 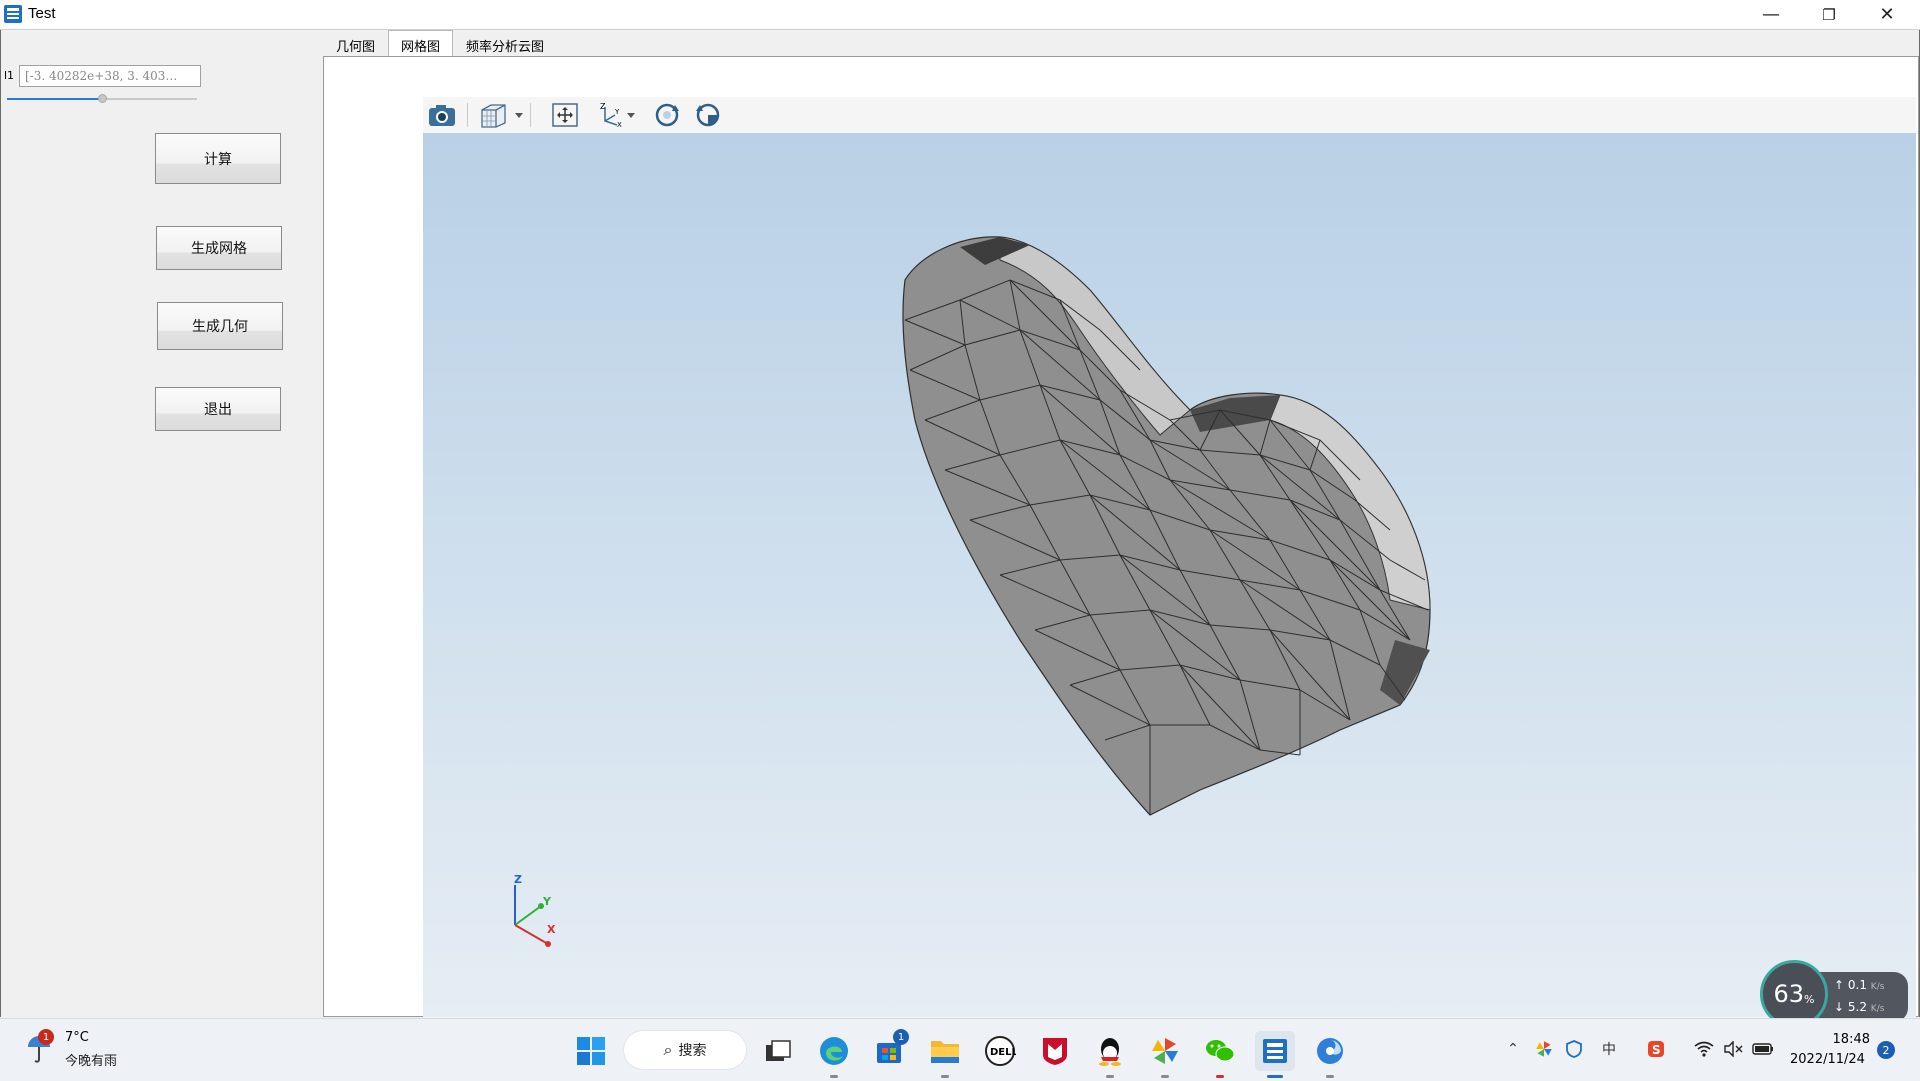 I want to click on app-icon, so click(x=13, y=14).